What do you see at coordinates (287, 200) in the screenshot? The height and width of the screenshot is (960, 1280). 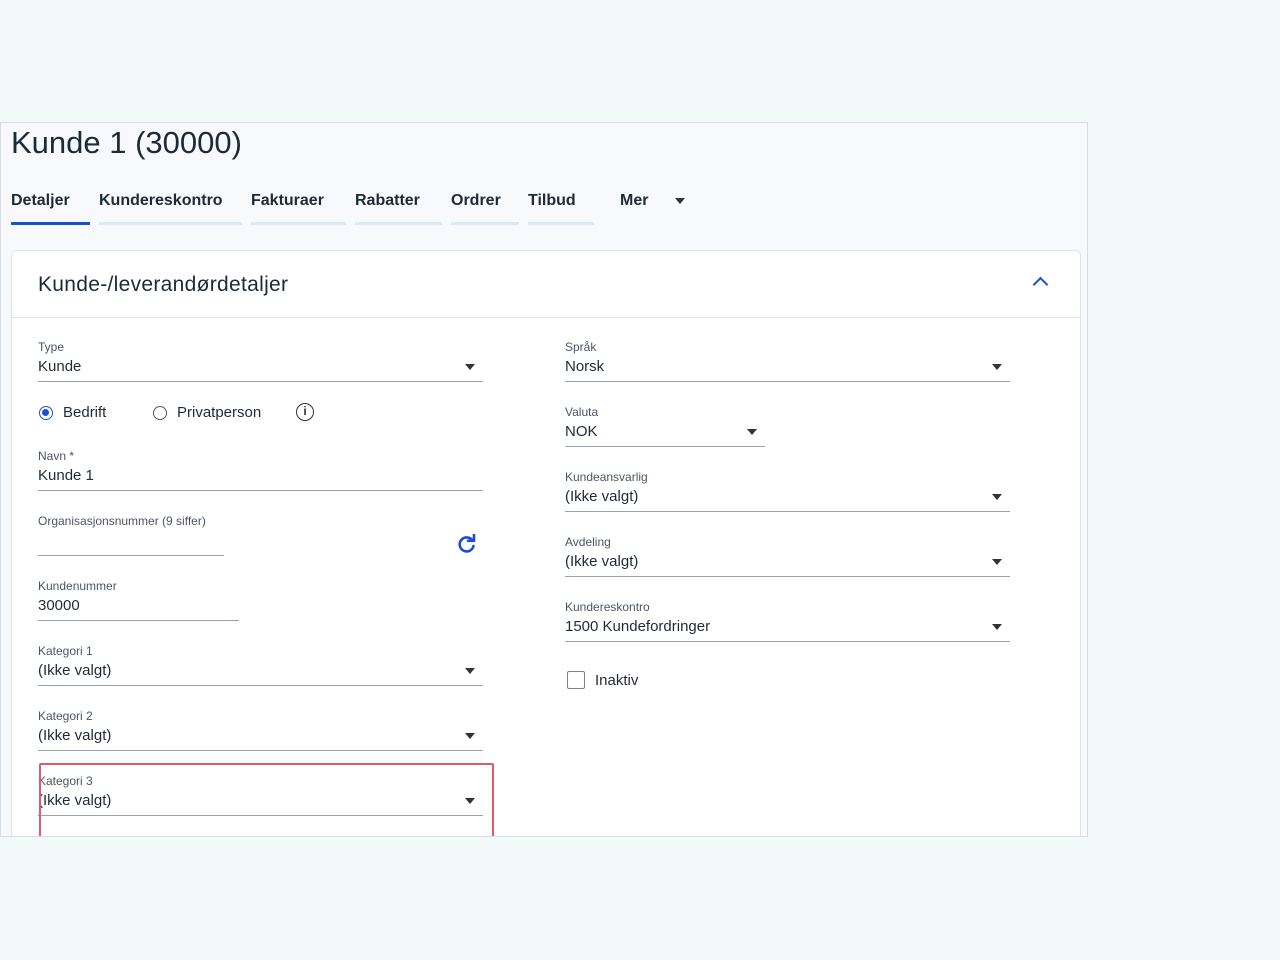 I see `tab-label: Fakturaer` at bounding box center [287, 200].